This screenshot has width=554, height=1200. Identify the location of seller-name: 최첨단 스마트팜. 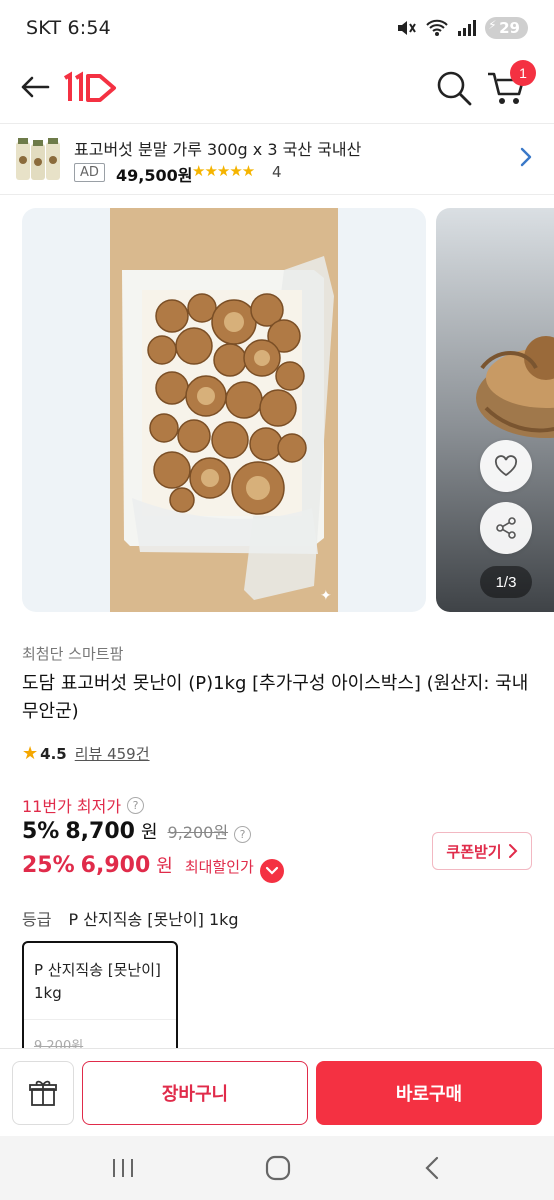
(72, 653).